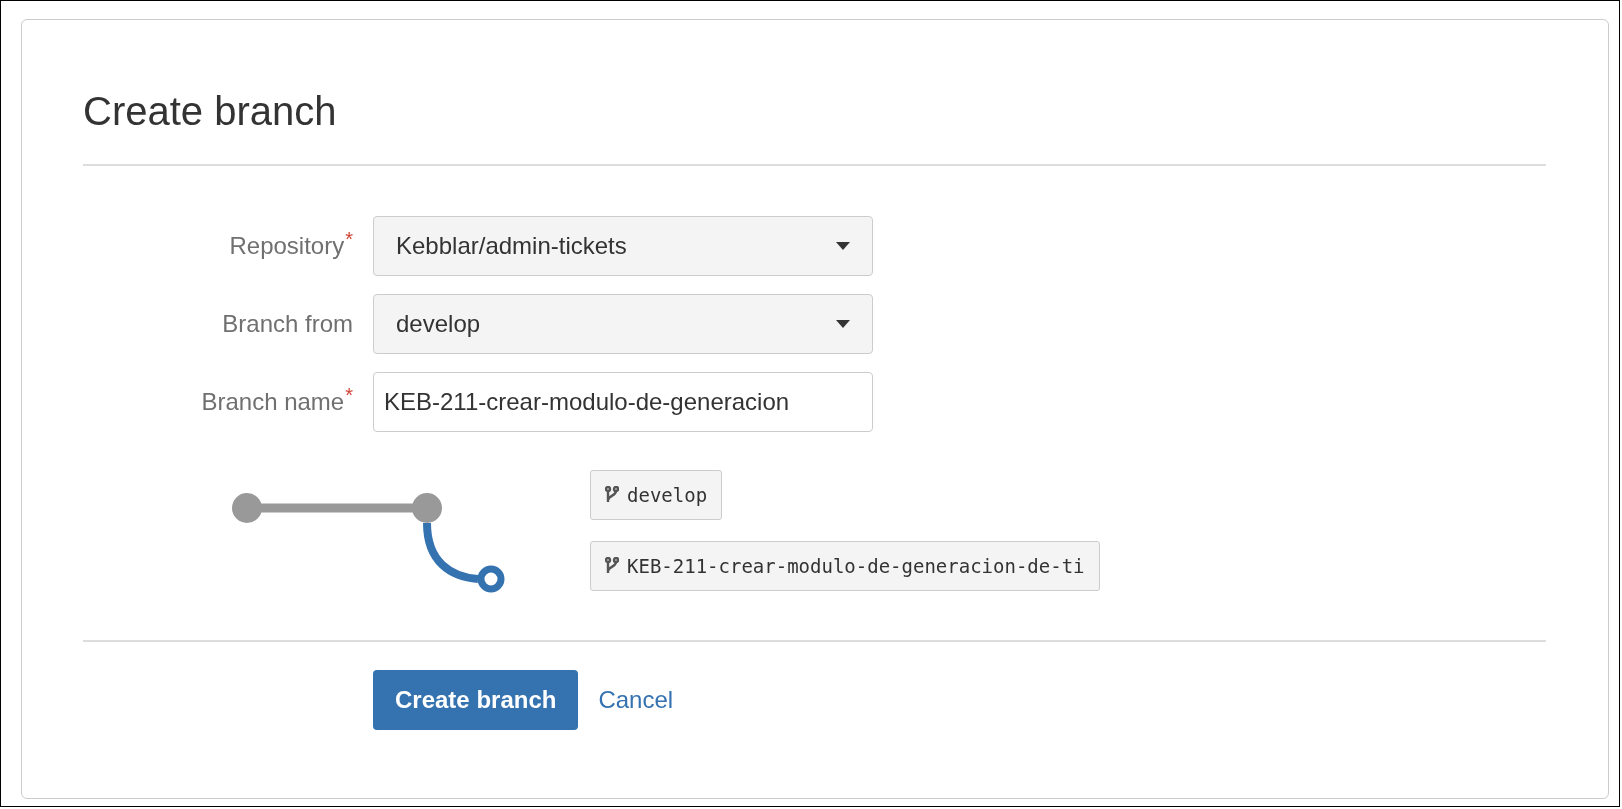 This screenshot has width=1622, height=809. Describe the element at coordinates (210, 111) in the screenshot. I see `dialog-title: Create branch` at that location.